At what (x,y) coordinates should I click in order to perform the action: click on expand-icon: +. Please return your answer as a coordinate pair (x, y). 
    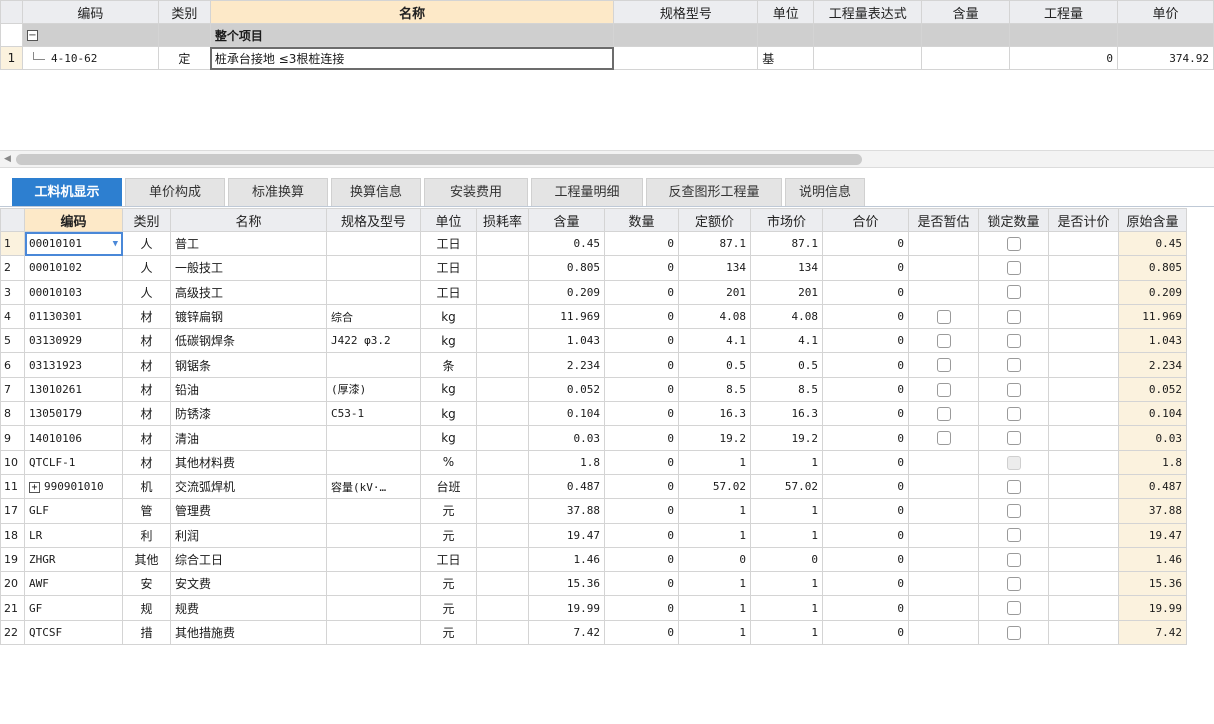
    Looking at the image, I should click on (34, 487).